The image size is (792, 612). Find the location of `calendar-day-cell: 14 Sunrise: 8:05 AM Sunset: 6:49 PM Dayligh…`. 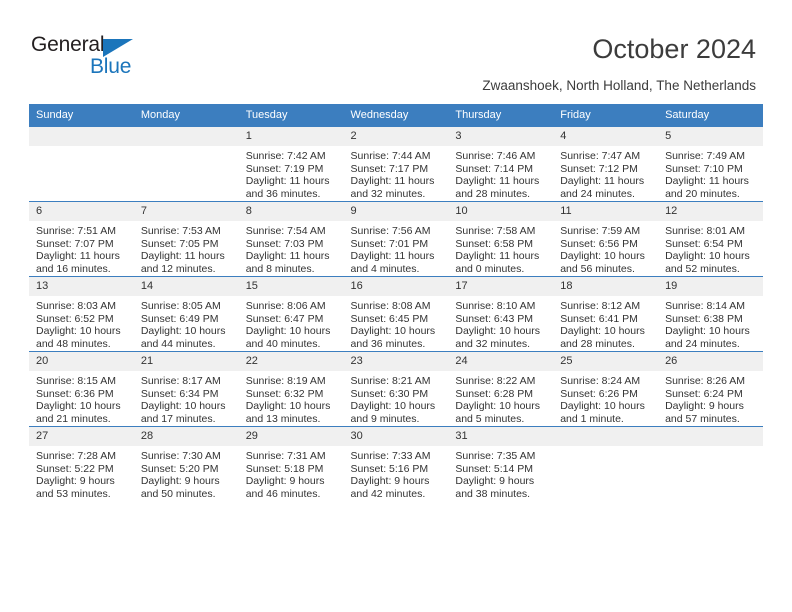

calendar-day-cell: 14 Sunrise: 8:05 AM Sunset: 6:49 PM Dayligh… is located at coordinates (186, 314).